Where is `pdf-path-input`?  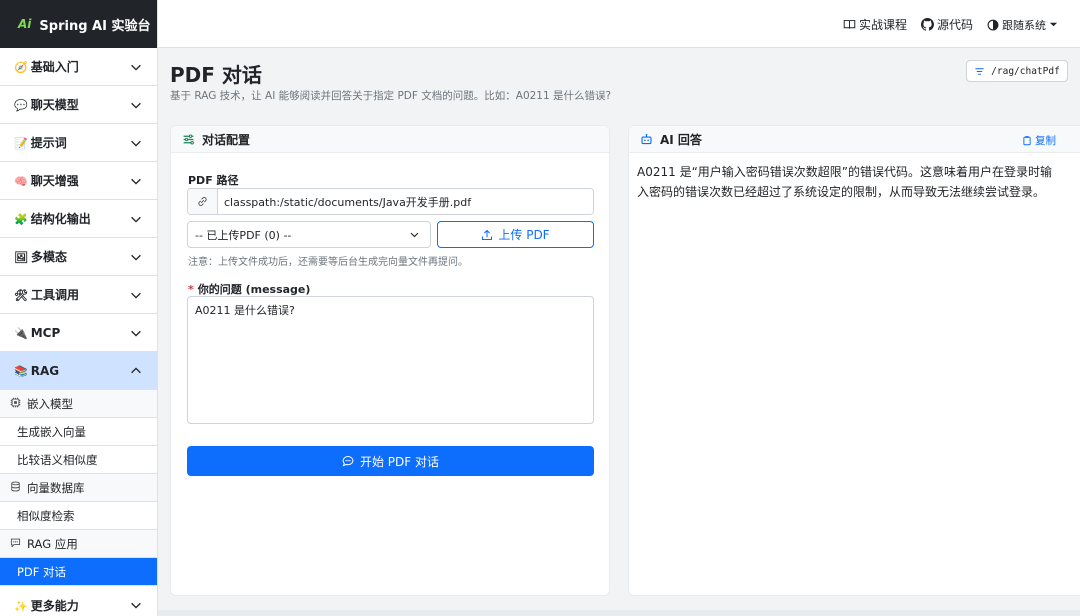 pdf-path-input is located at coordinates (405, 201).